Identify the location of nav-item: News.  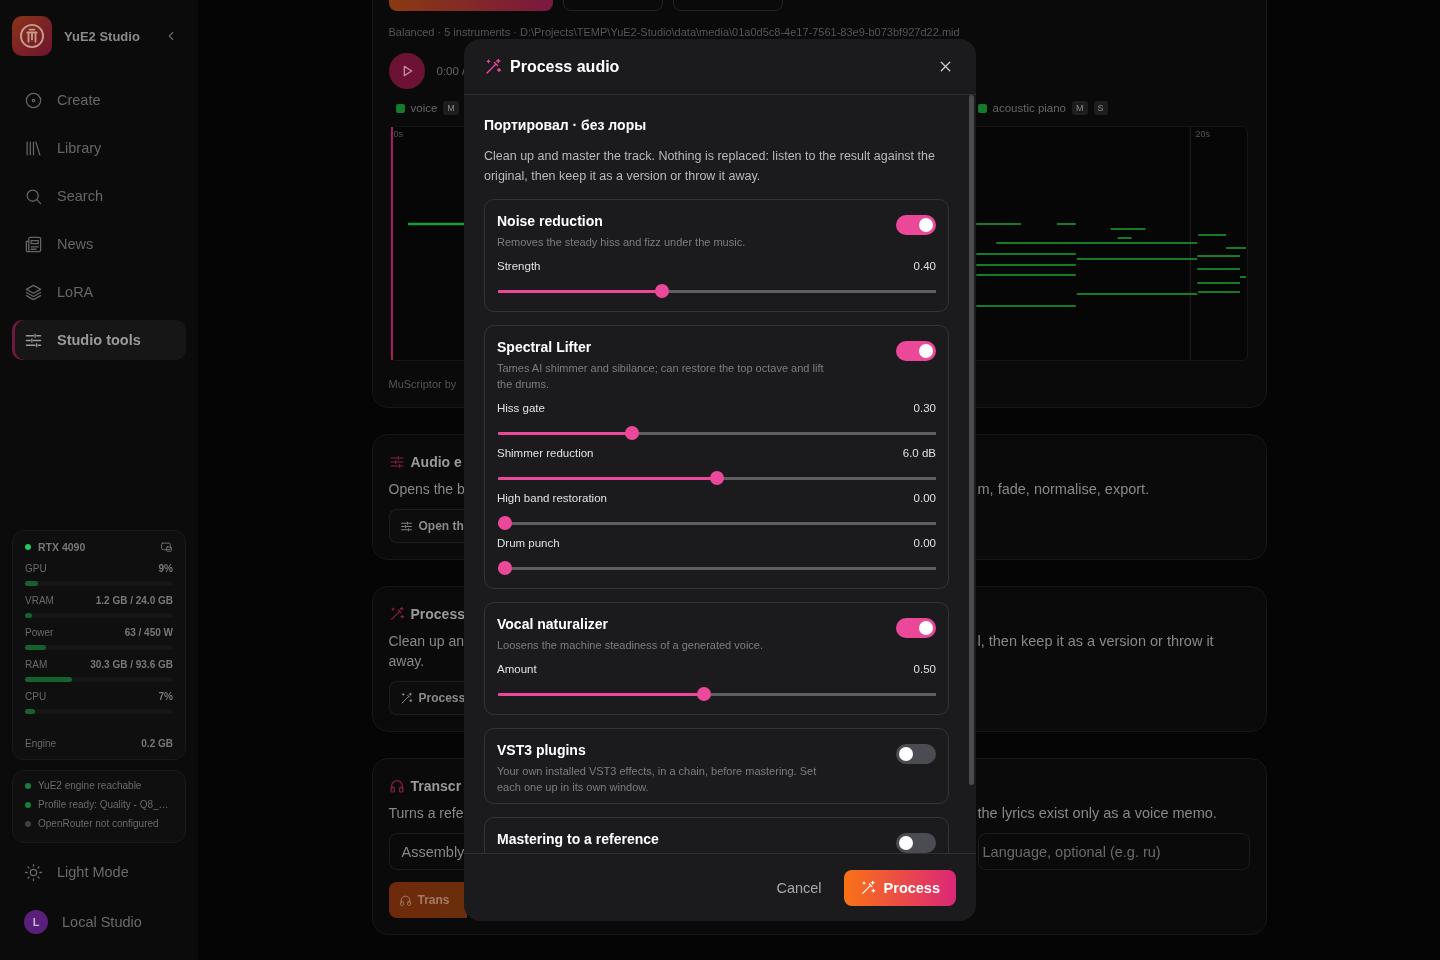
(99, 244).